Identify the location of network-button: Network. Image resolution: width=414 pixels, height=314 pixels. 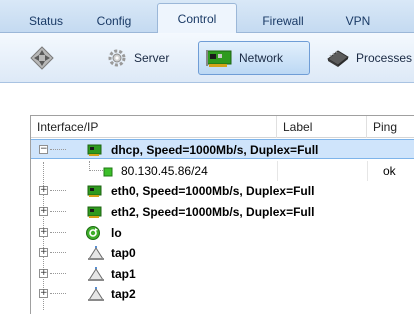
(254, 58).